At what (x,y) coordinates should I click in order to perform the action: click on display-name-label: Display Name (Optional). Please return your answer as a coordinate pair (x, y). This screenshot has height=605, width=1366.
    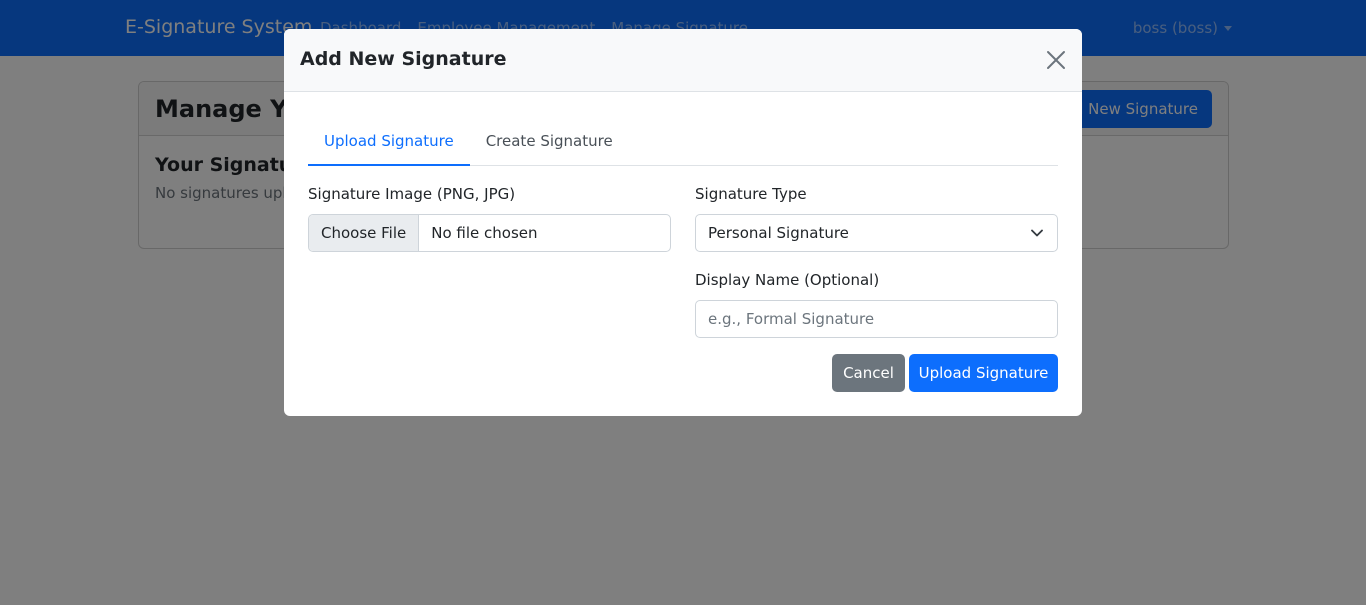
    Looking at the image, I should click on (787, 280).